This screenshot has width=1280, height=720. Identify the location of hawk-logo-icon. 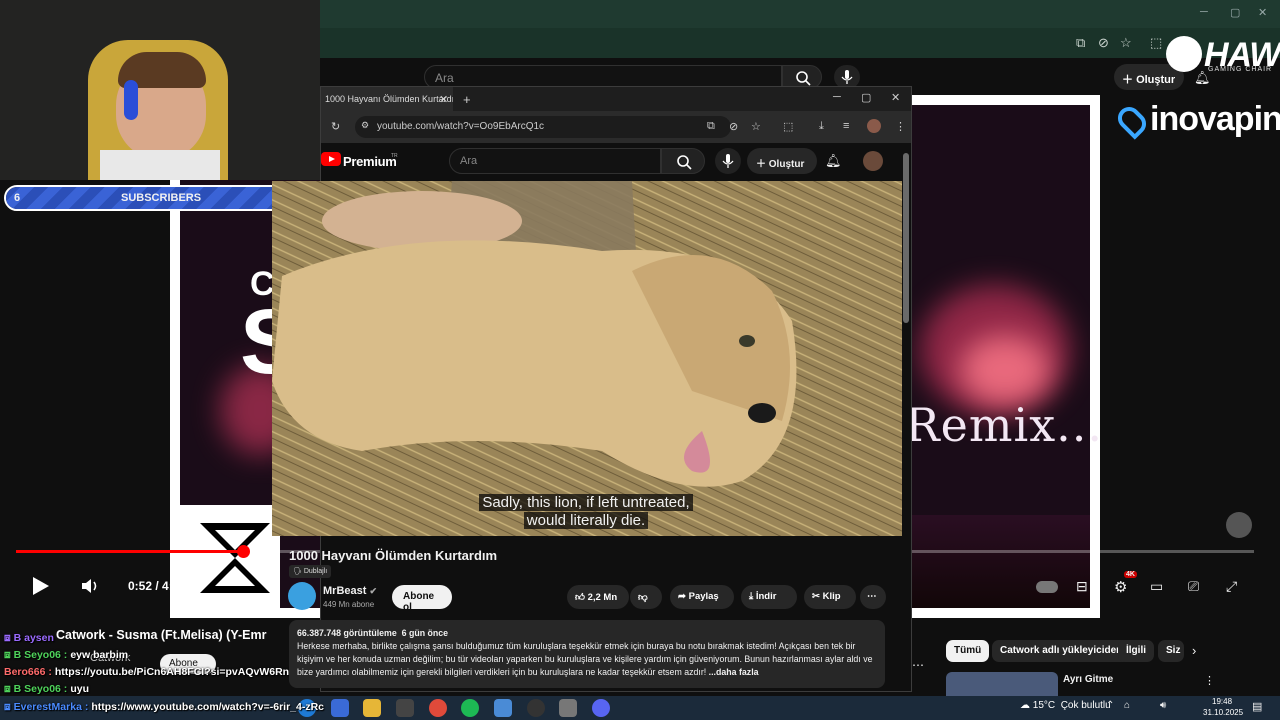
(1184, 54).